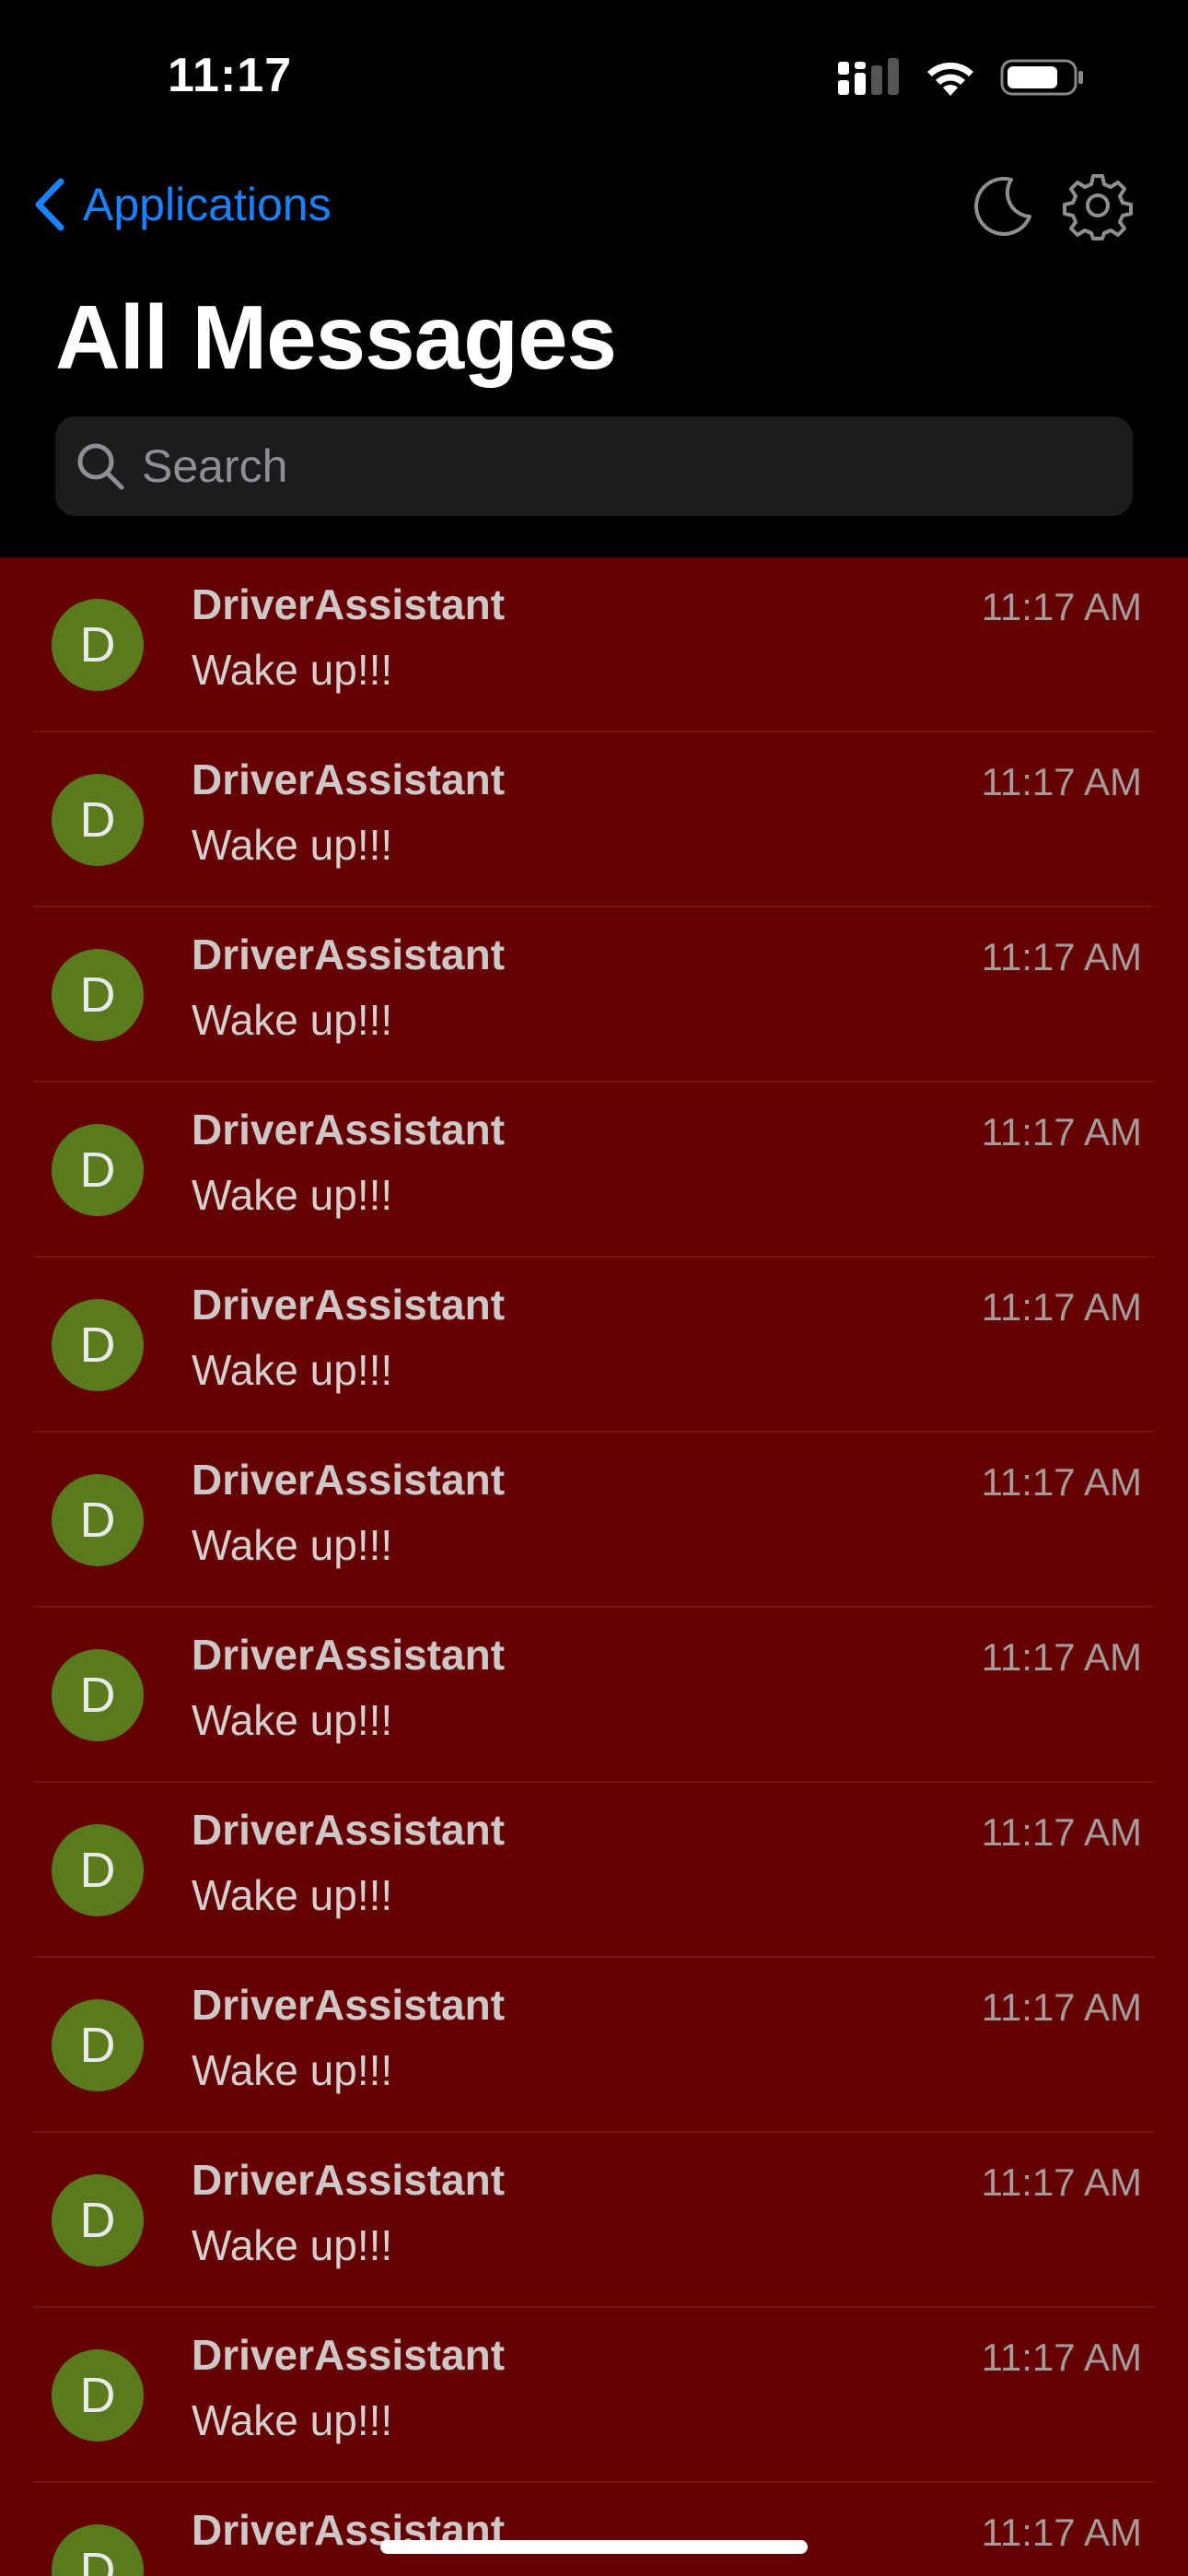 The width and height of the screenshot is (1188, 2576). I want to click on wifi-icon, so click(951, 79).